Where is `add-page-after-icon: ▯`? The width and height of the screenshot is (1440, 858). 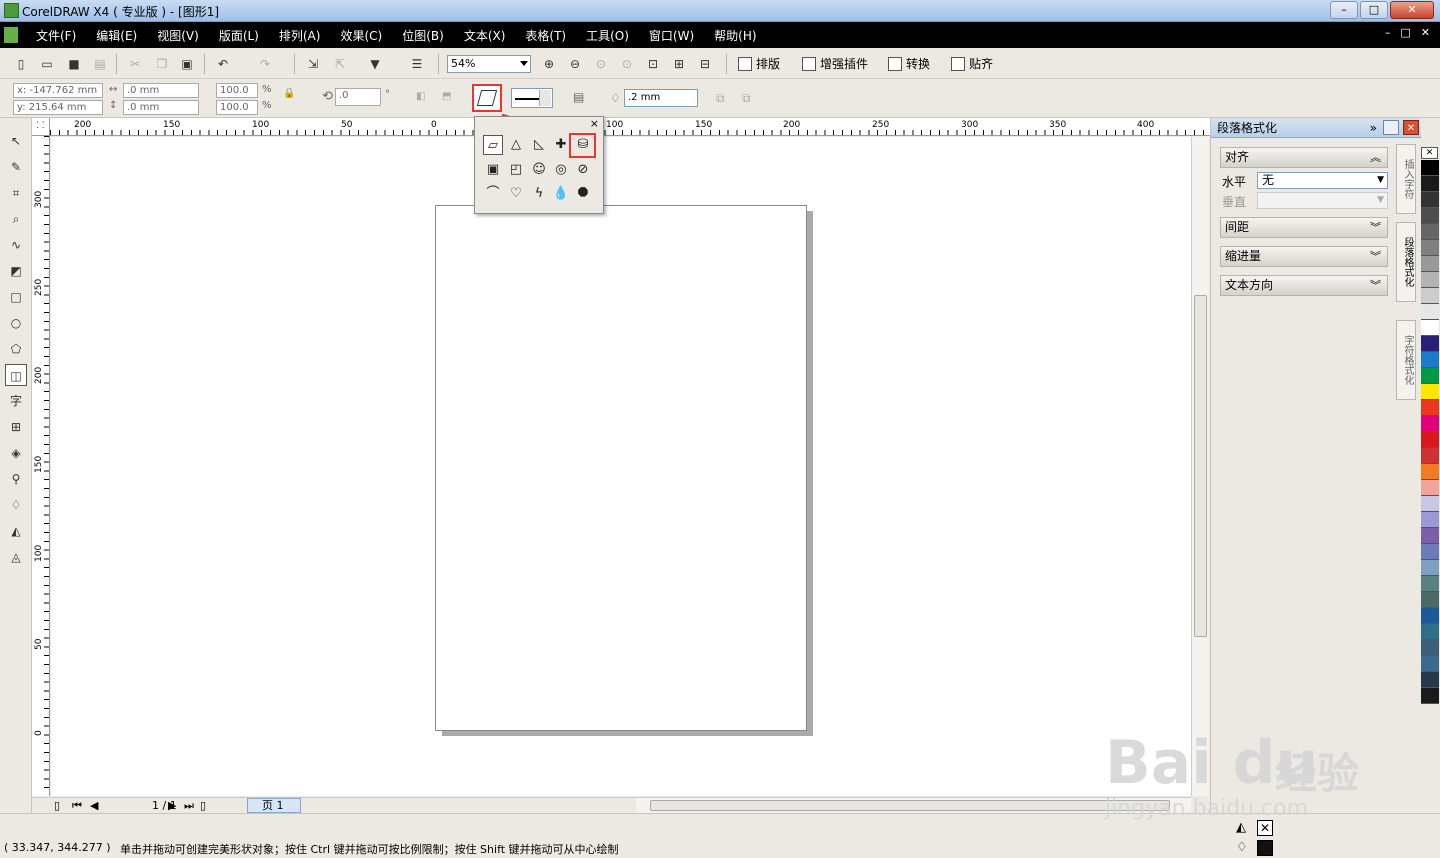 add-page-after-icon: ▯ is located at coordinates (203, 805).